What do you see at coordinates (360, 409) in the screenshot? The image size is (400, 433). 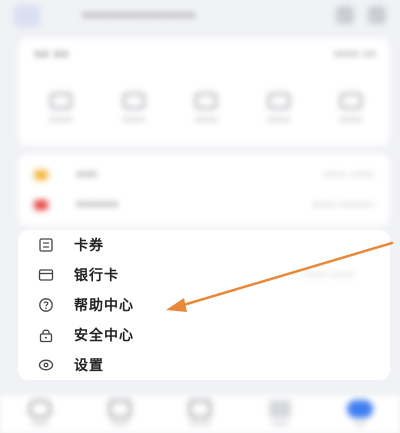 I see `me-icon` at bounding box center [360, 409].